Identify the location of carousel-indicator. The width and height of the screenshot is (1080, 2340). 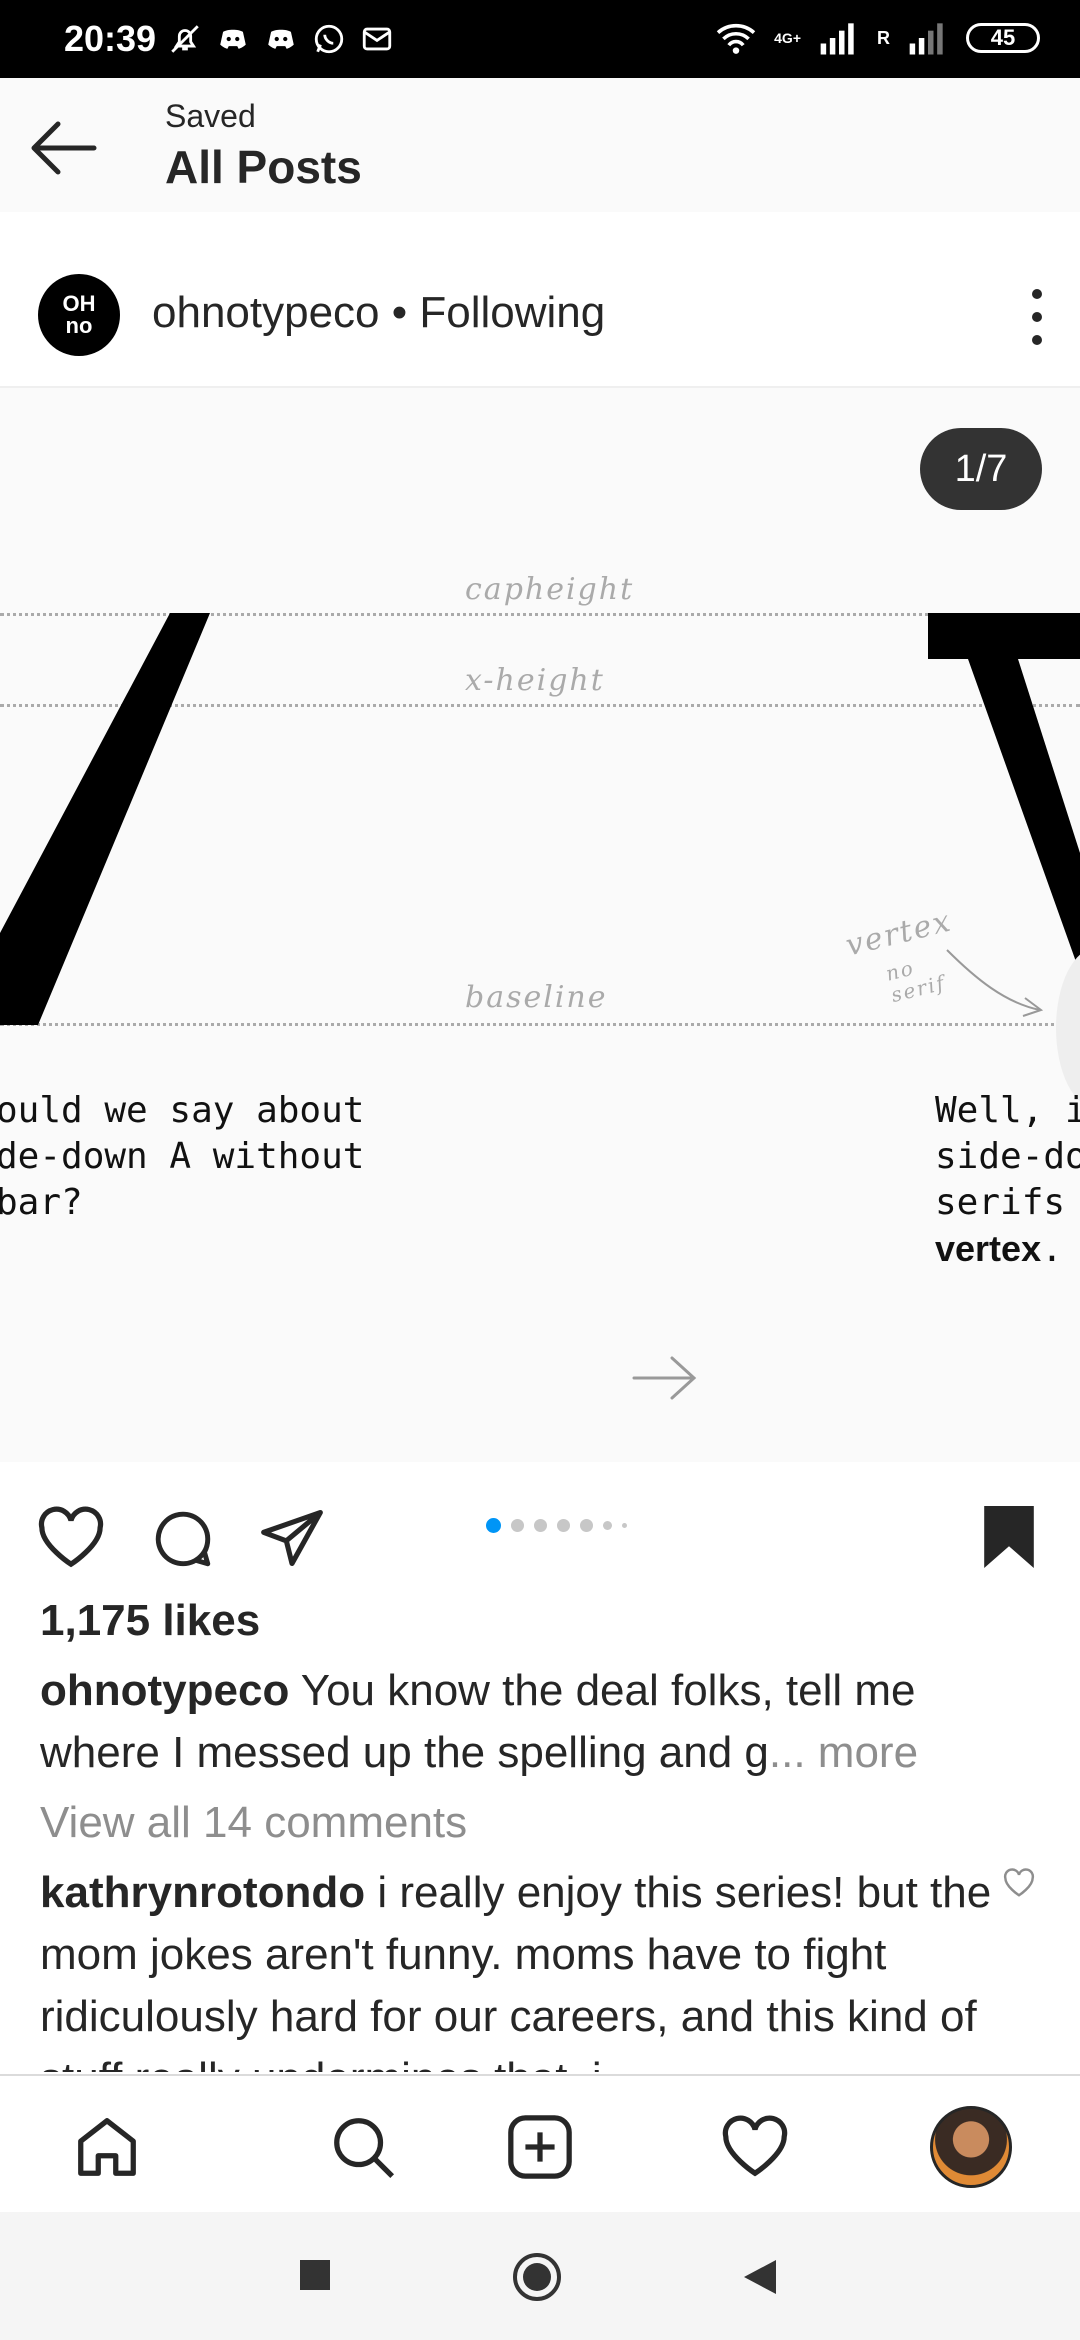
(556, 1525).